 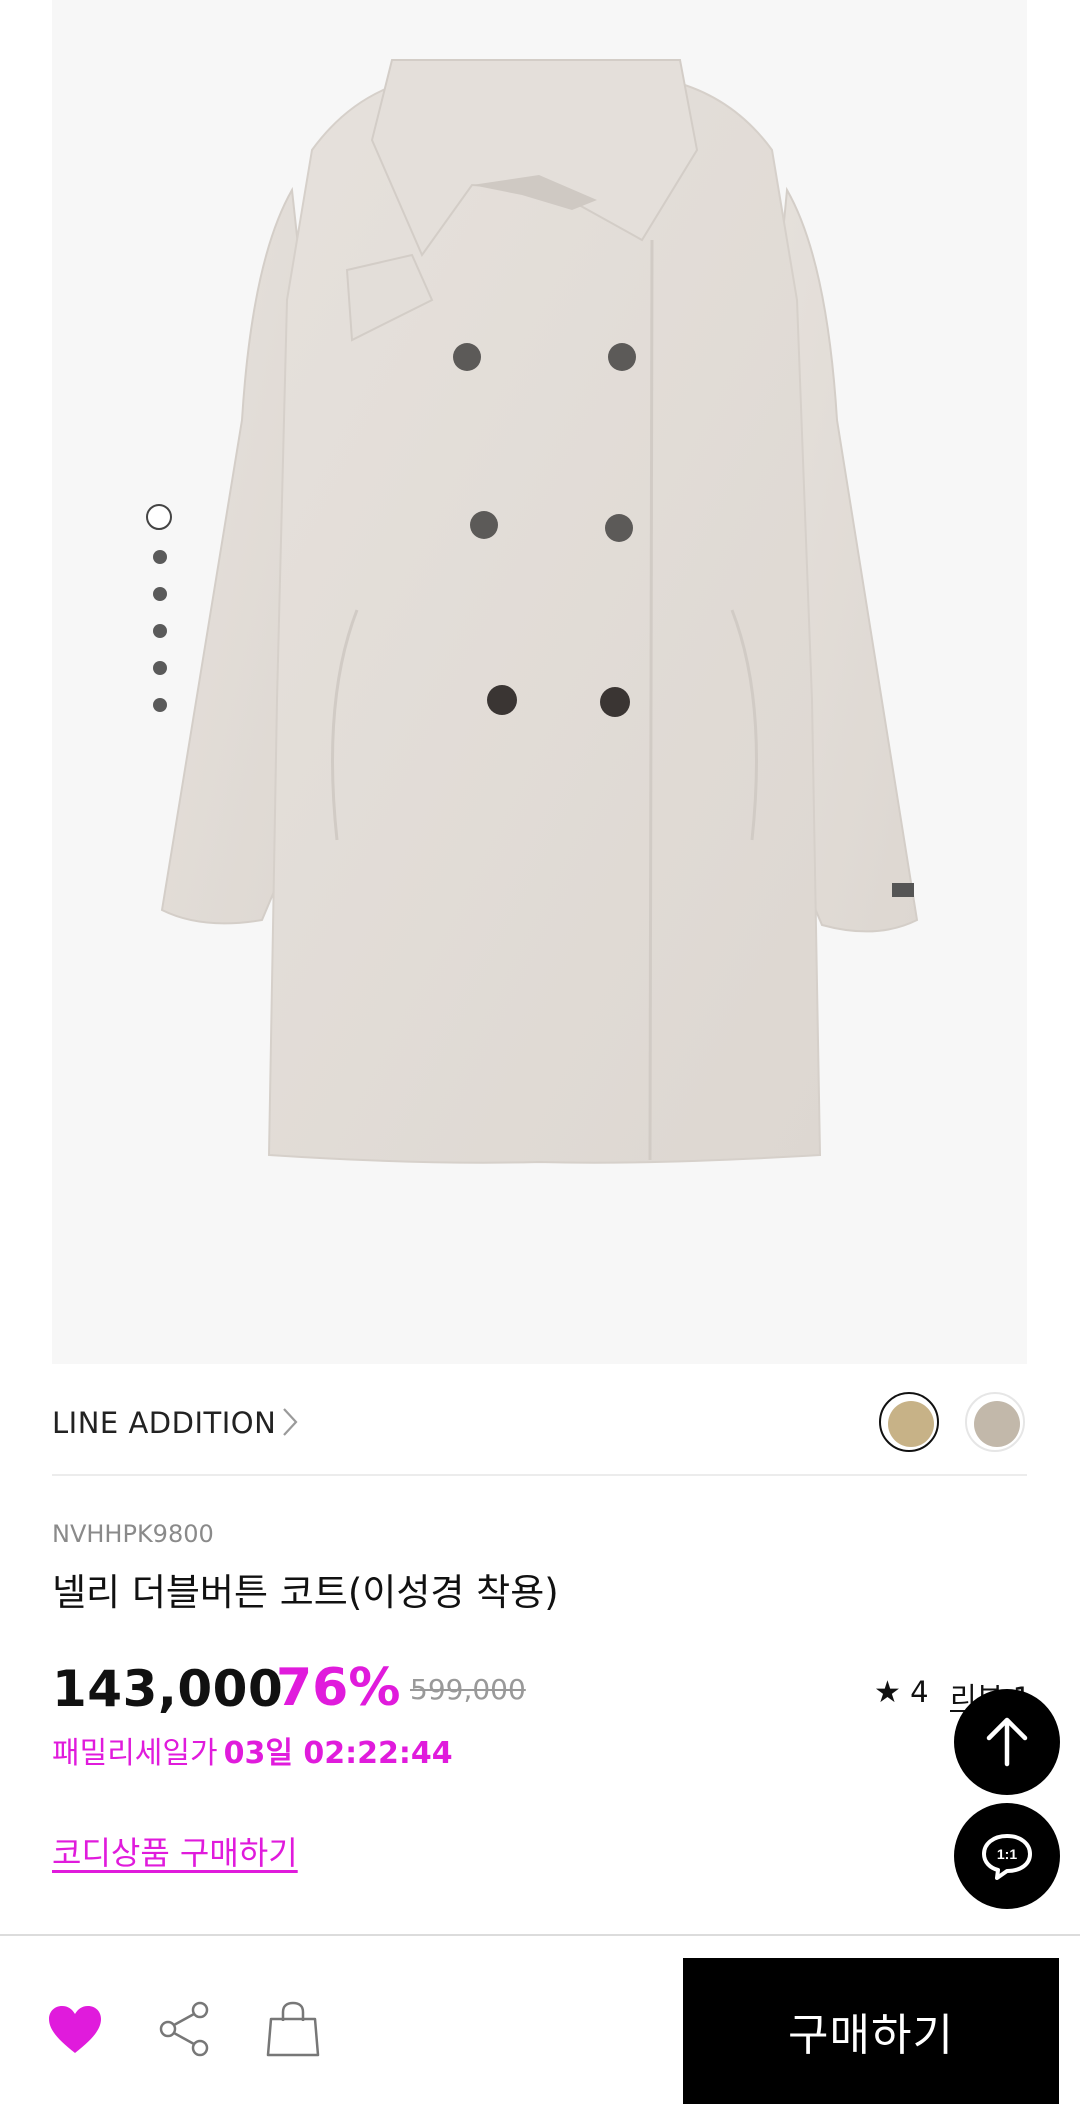 I want to click on chevron-right-icon, so click(x=290, y=1424).